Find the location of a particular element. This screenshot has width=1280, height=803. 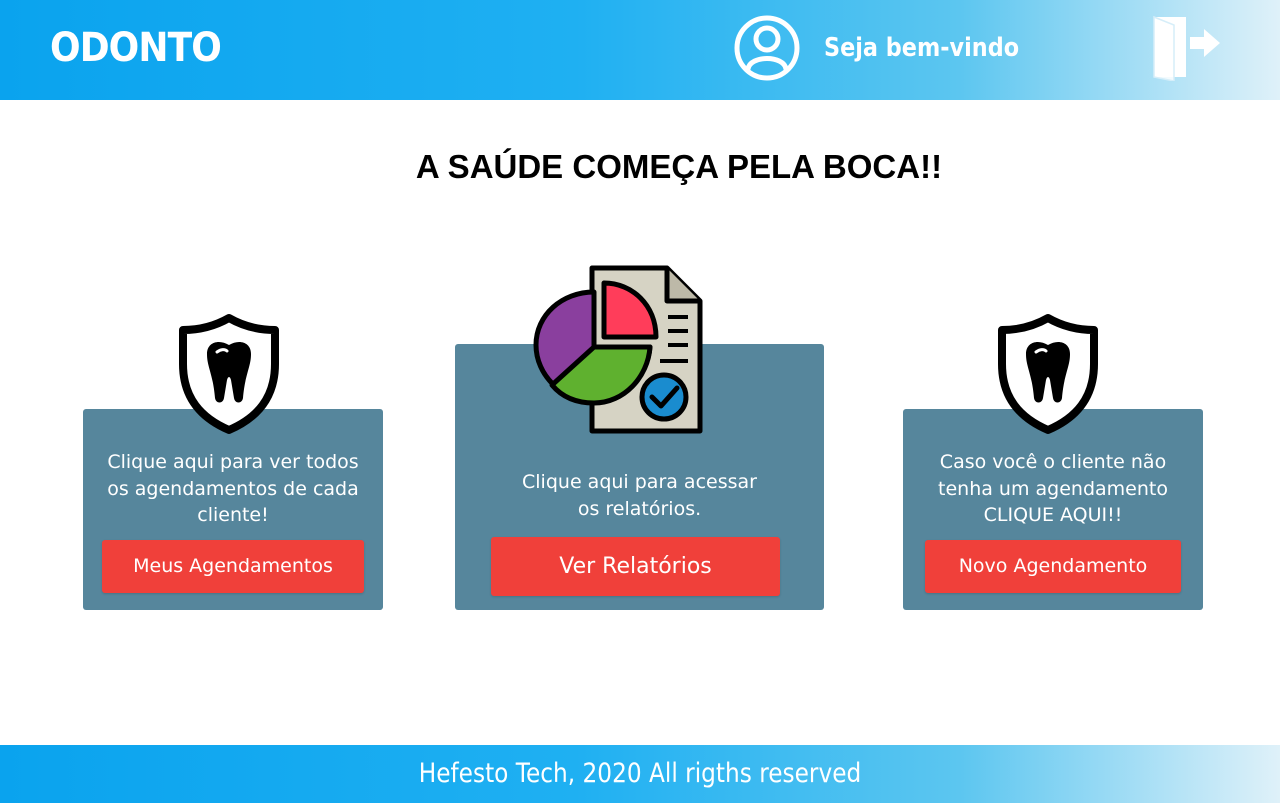

view-reports-button: Ver Relatórios is located at coordinates (635, 566).